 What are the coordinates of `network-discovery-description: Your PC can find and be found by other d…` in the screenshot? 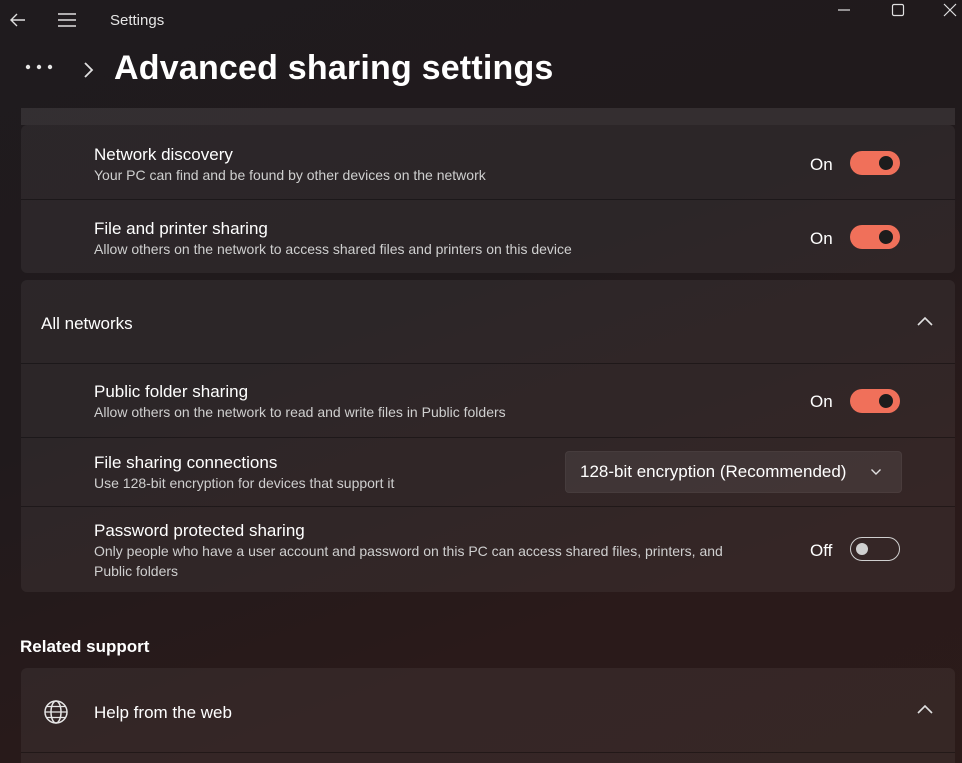 It's located at (290, 175).